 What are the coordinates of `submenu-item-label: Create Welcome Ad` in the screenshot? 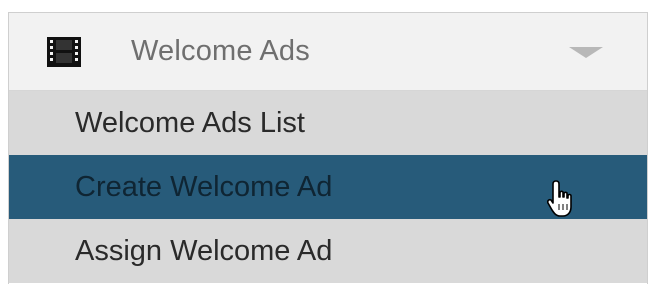 It's located at (204, 186).